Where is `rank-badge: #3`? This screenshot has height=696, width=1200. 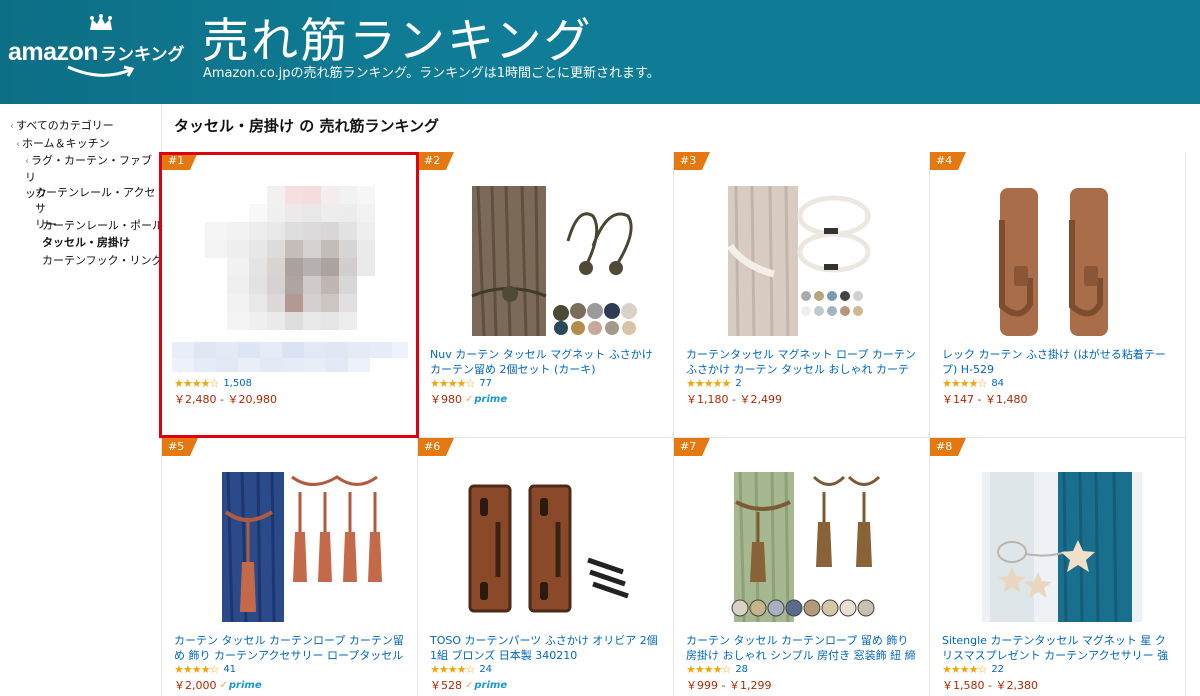 rank-badge: #3 is located at coordinates (692, 161).